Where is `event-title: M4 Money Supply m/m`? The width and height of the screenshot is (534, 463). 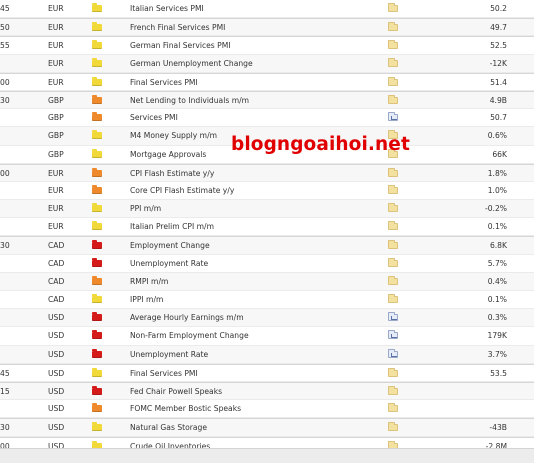 event-title: M4 Money Supply m/m is located at coordinates (173, 136).